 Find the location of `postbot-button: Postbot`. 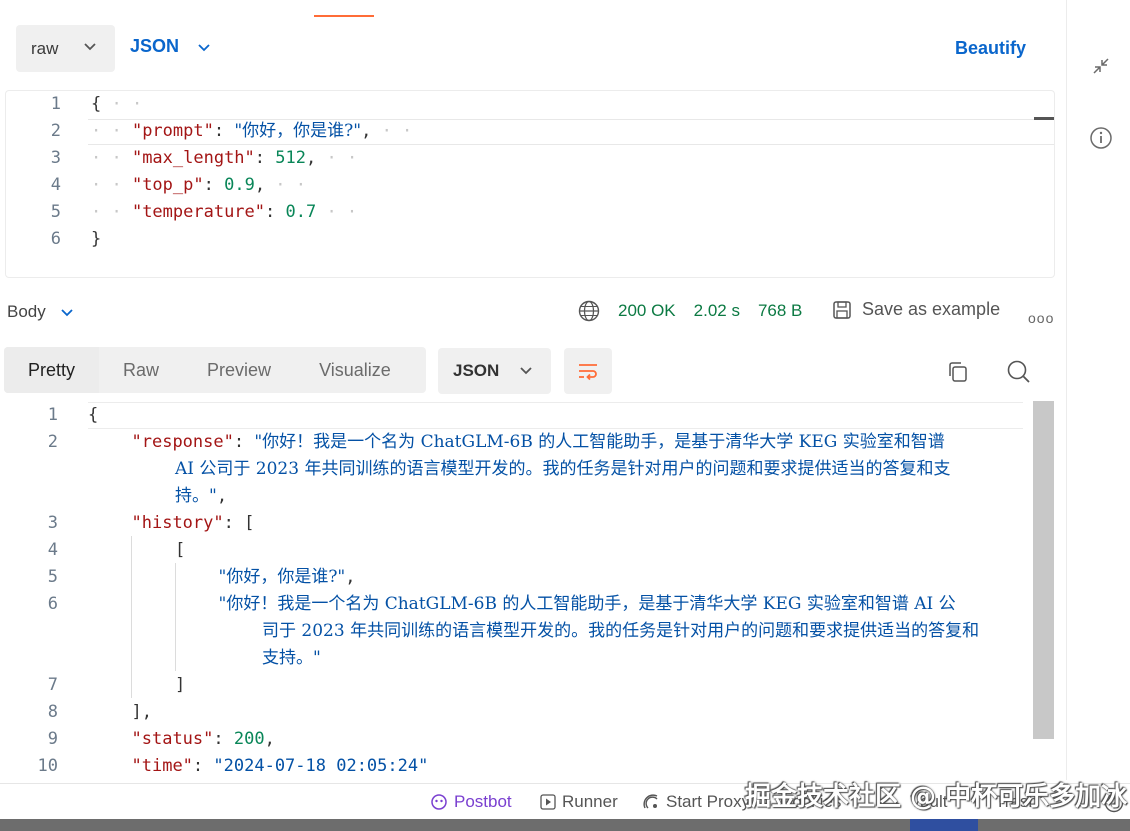

postbot-button: Postbot is located at coordinates (471, 802).